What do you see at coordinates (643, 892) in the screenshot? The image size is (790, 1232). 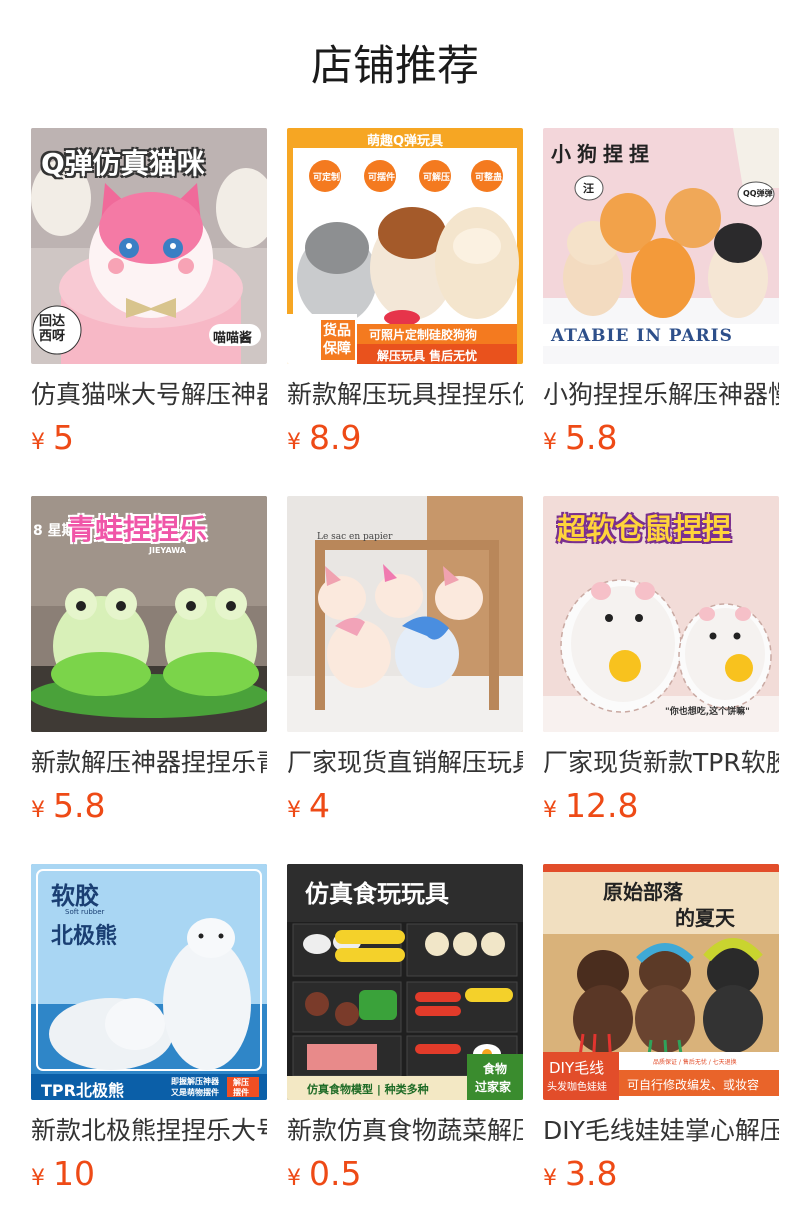 I see `image-title-line1: 原始部落` at bounding box center [643, 892].